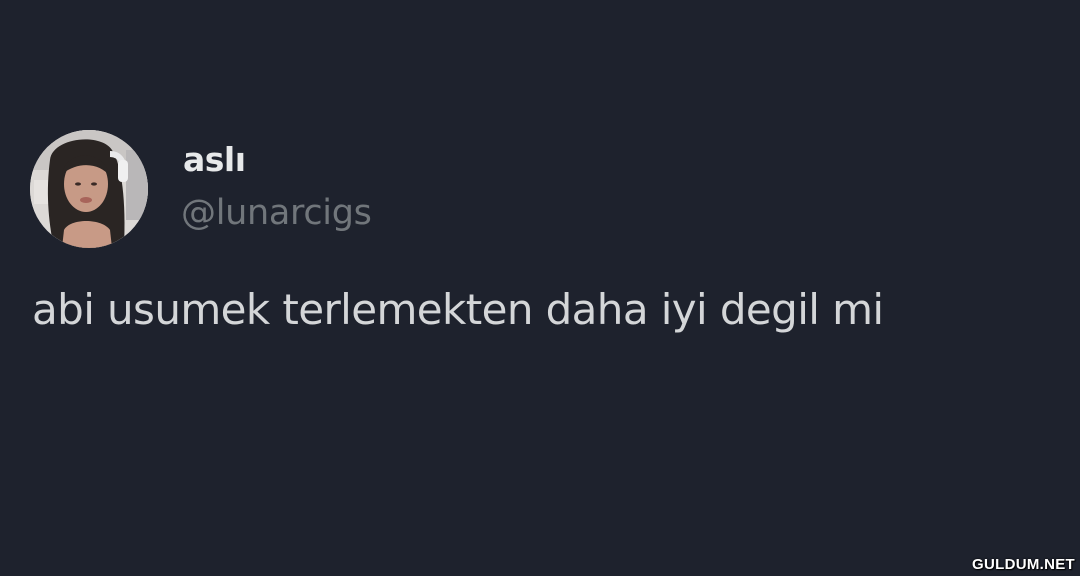 This screenshot has width=1080, height=576. I want to click on avatar, so click(89, 189).